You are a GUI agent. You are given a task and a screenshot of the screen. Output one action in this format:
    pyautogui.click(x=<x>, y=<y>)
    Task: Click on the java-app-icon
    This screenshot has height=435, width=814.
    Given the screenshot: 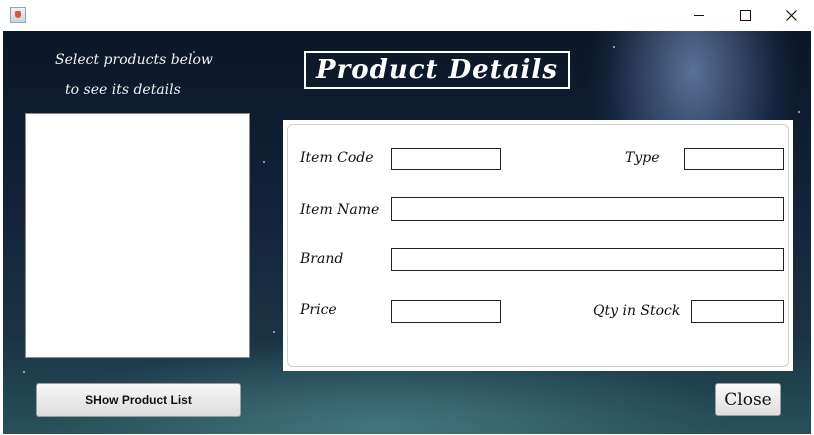 What is the action you would take?
    pyautogui.click(x=18, y=15)
    